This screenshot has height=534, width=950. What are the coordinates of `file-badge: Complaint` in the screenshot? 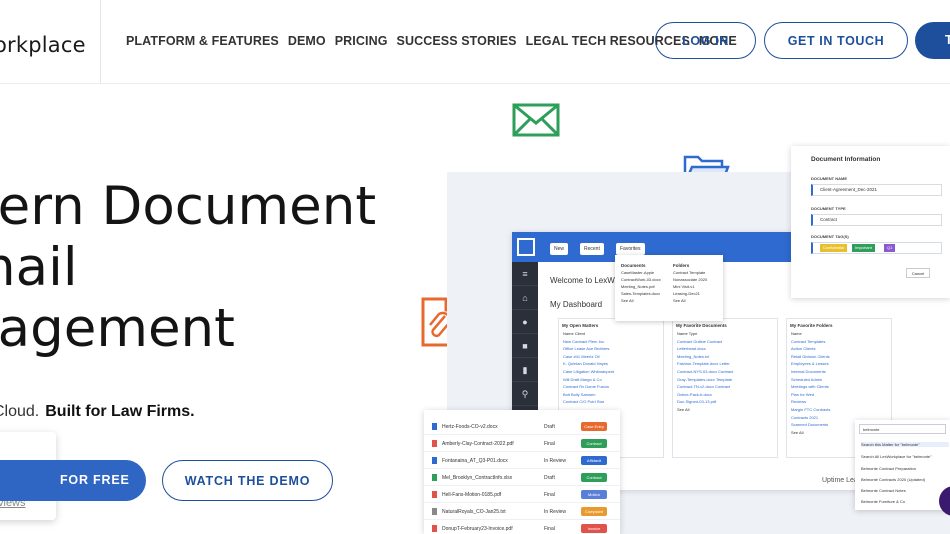 It's located at (594, 511).